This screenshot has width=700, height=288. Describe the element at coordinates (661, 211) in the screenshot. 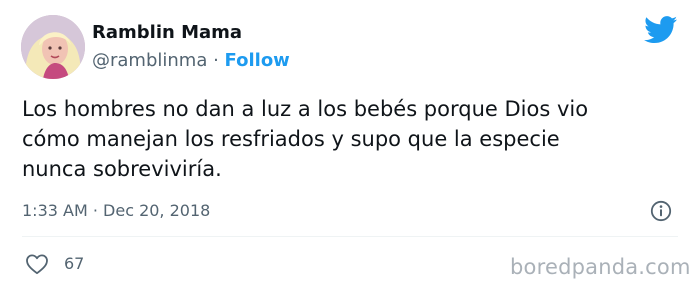

I see `info-icon` at that location.